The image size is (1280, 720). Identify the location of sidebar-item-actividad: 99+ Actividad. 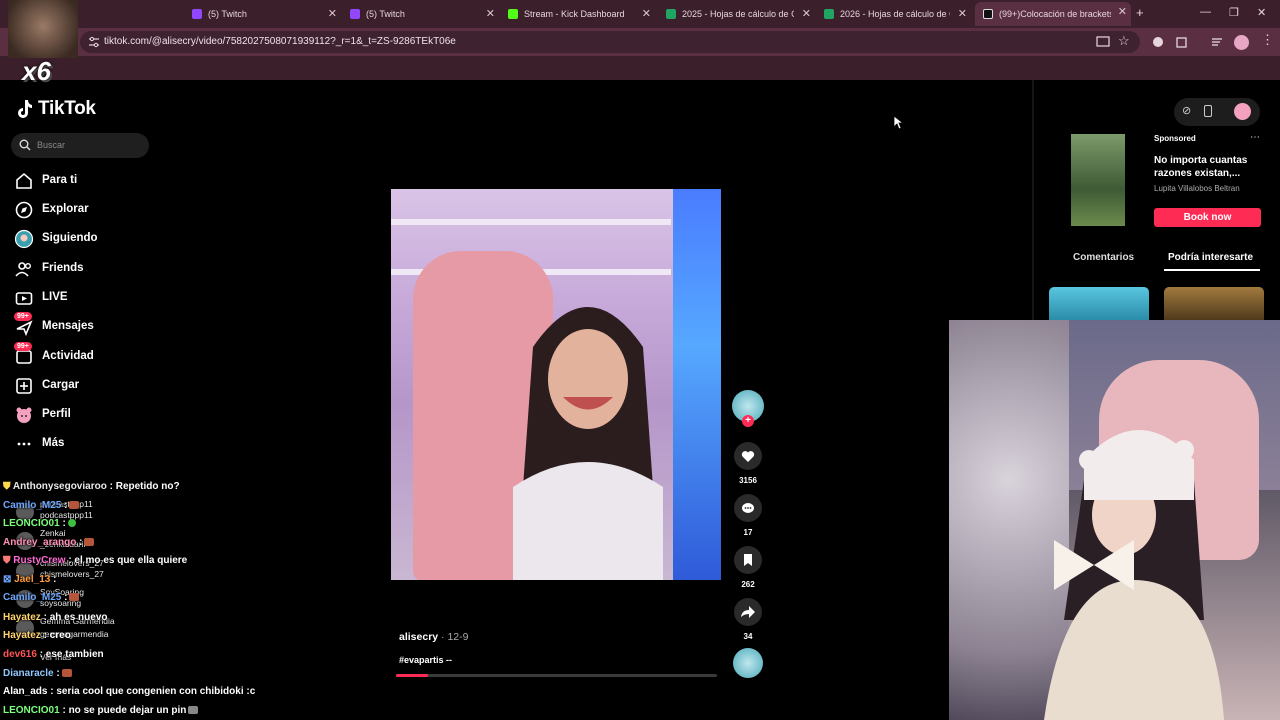
(54, 355).